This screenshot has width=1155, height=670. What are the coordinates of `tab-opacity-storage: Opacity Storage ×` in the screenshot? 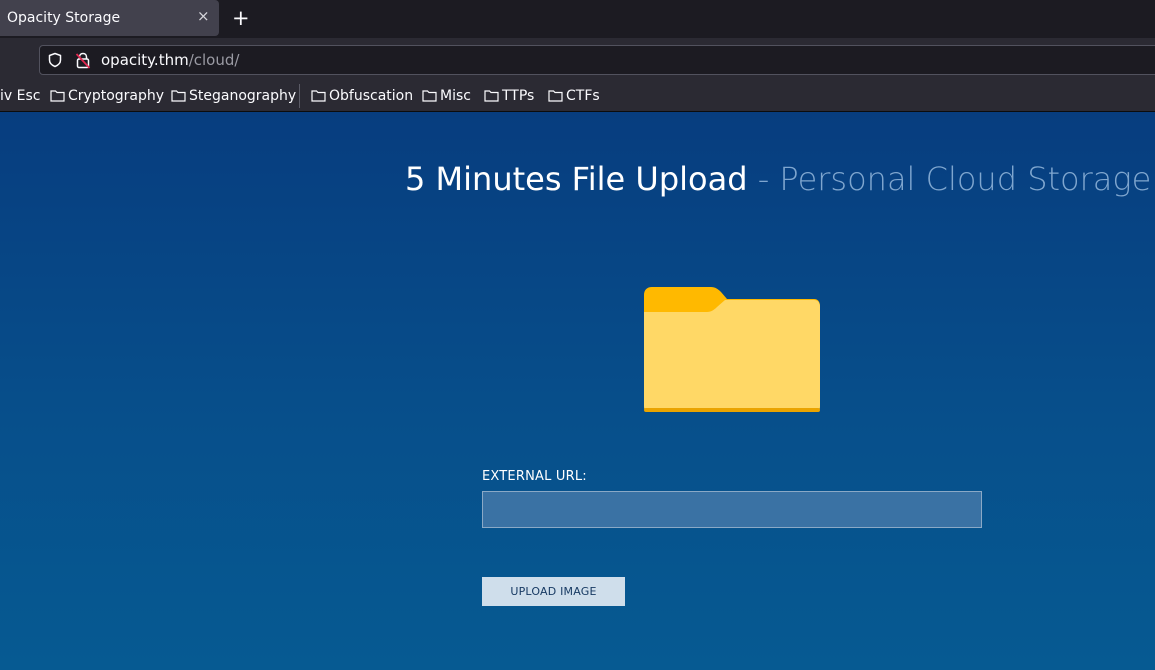 It's located at (109, 18).